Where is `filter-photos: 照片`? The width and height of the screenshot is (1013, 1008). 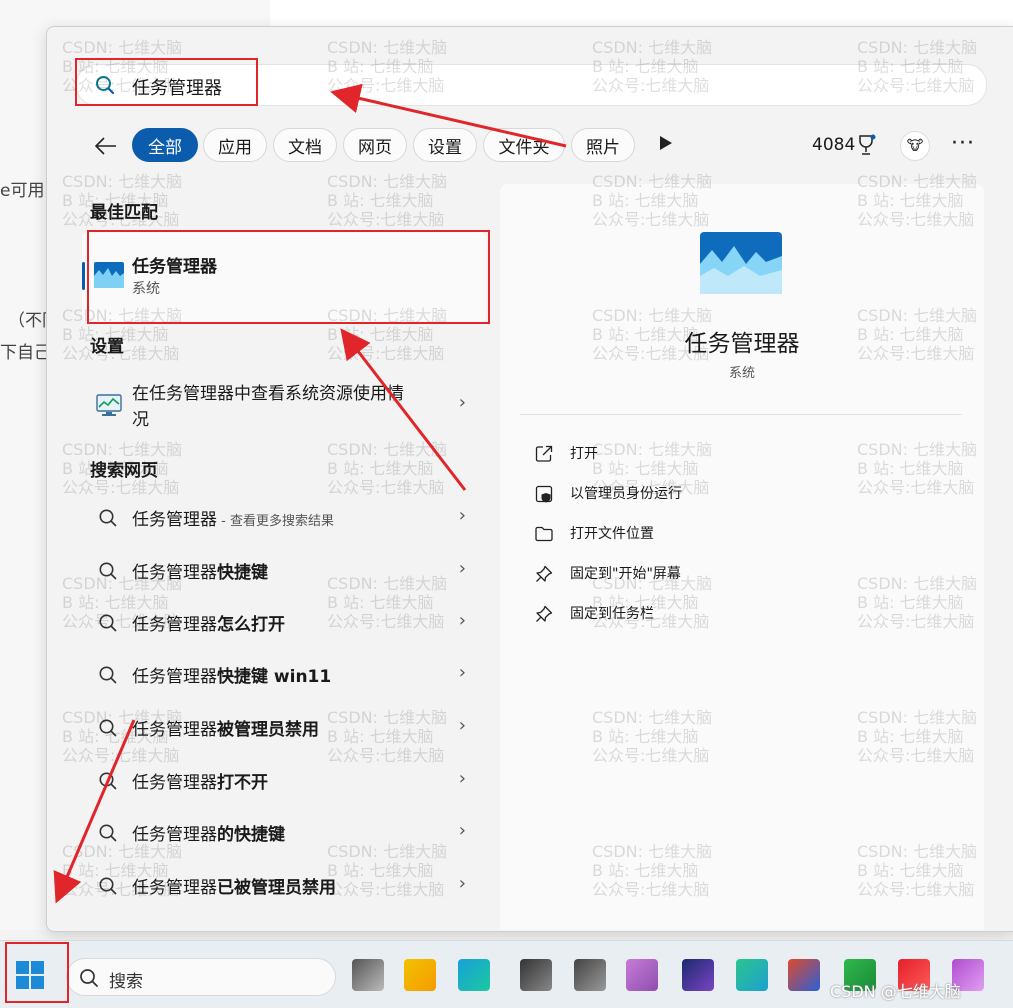
filter-photos: 照片 is located at coordinates (603, 145).